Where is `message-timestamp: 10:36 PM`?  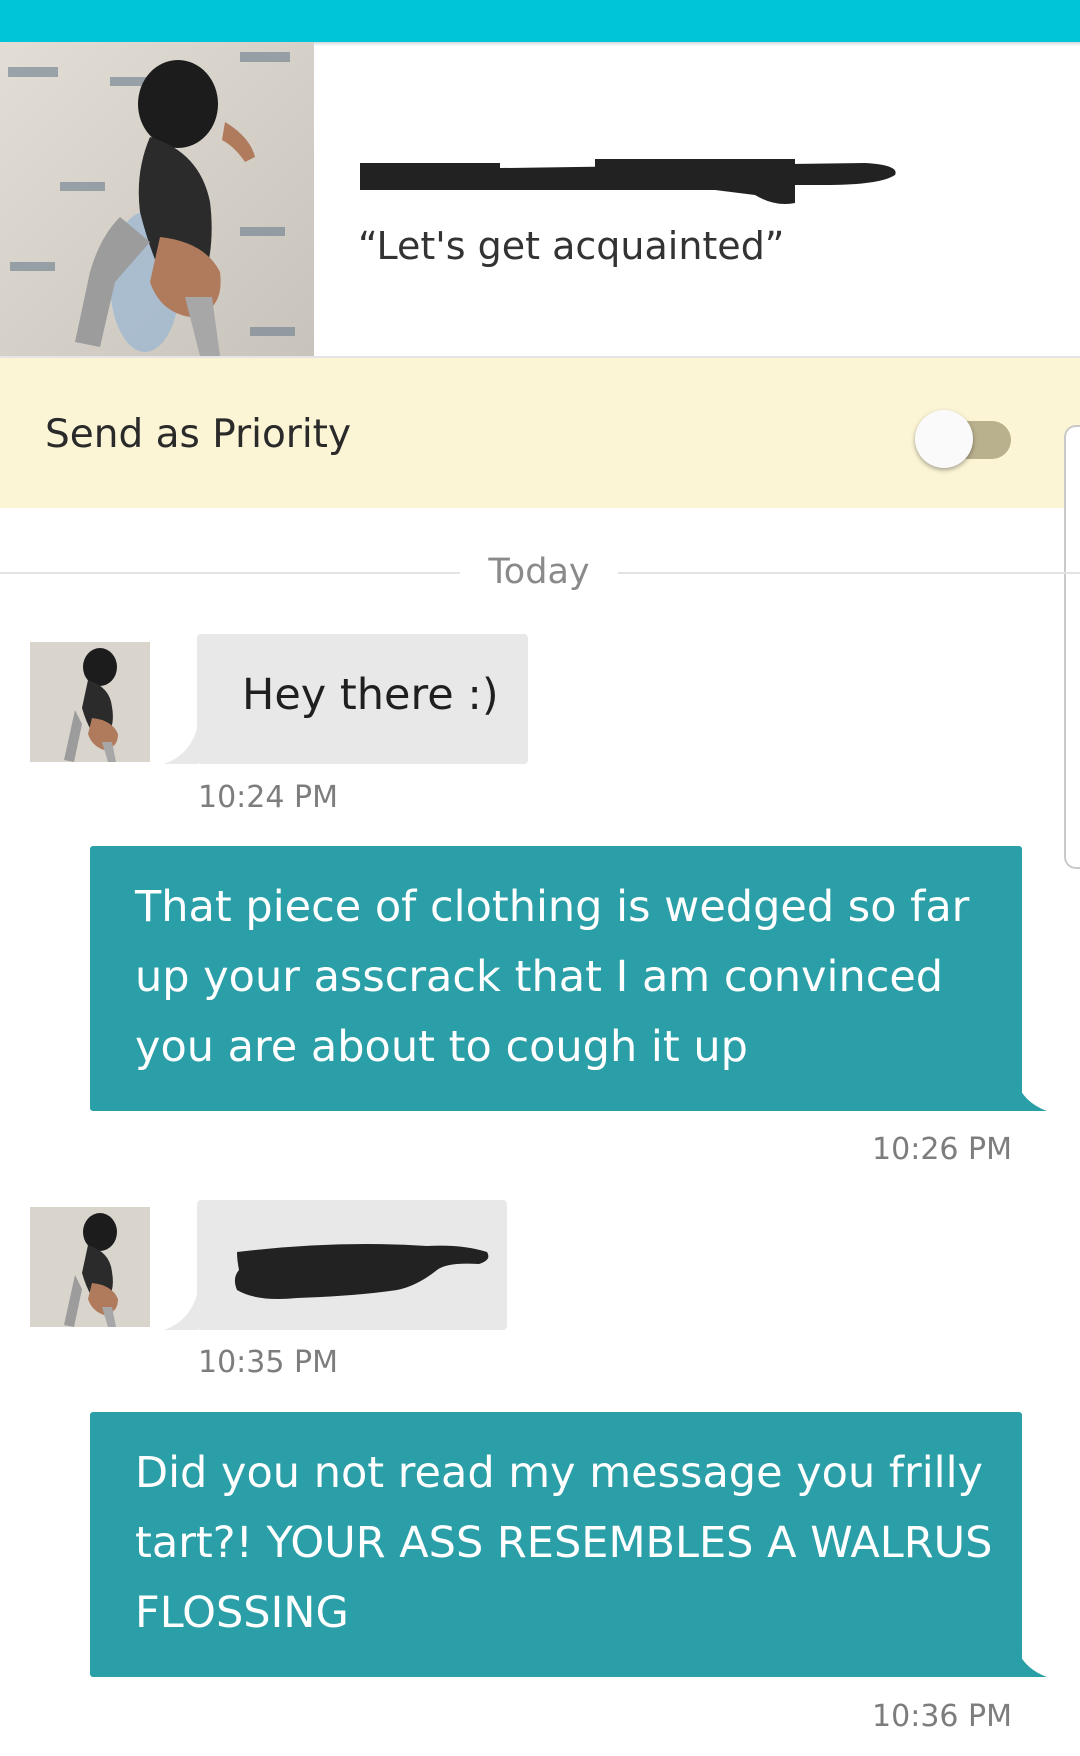 message-timestamp: 10:36 PM is located at coordinates (942, 1716).